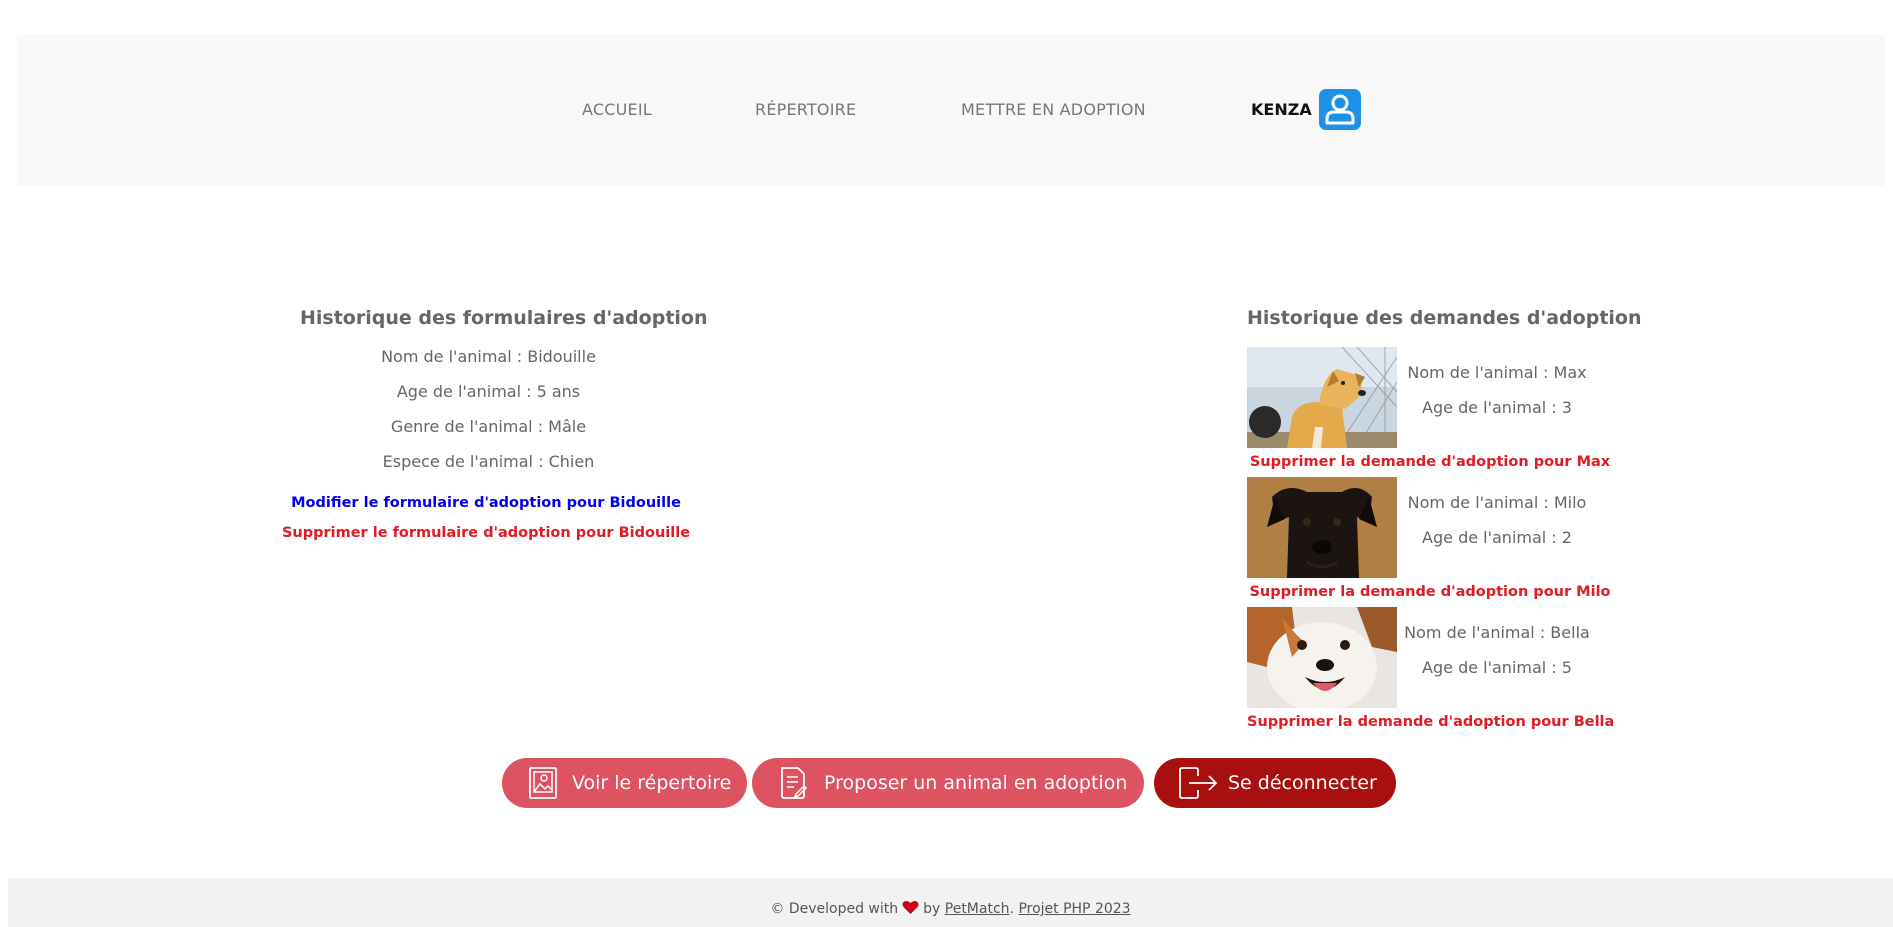  Describe the element at coordinates (1497, 667) in the screenshot. I see `request-pet-age: Age de l'animal : 5` at that location.